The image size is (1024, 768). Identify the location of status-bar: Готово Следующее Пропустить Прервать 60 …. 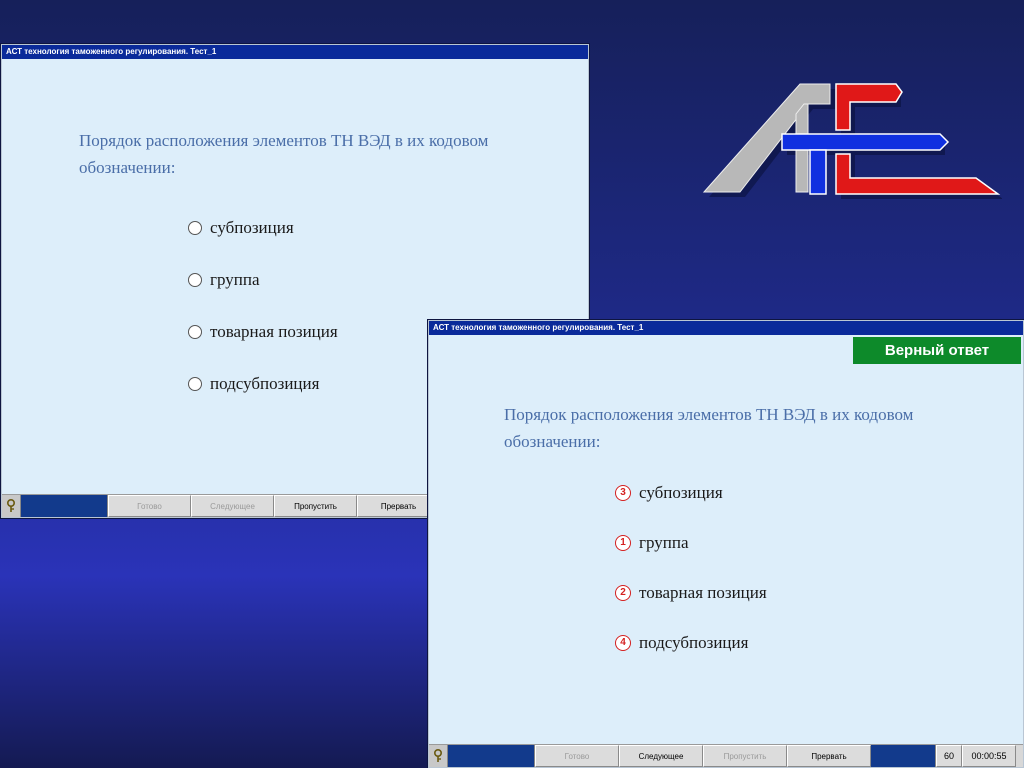
(726, 755).